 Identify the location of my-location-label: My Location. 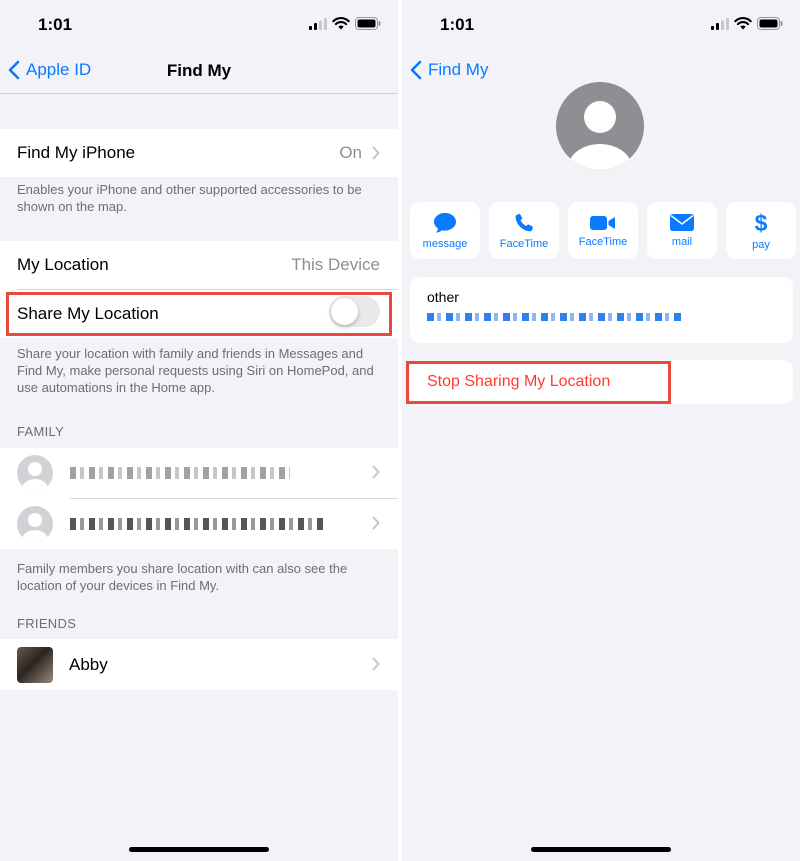
(63, 264).